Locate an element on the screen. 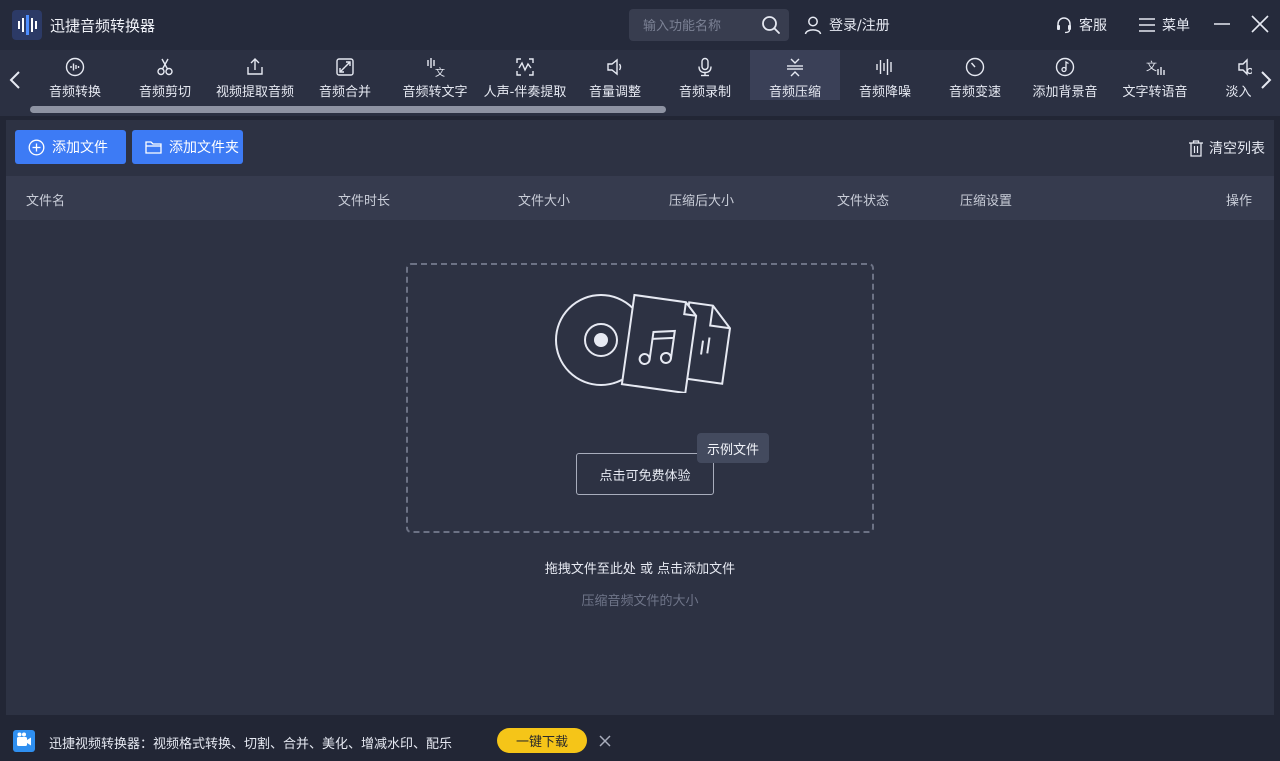 Image resolution: width=1280 pixels, height=761 pixels. merge-expand-icon is located at coordinates (345, 67).